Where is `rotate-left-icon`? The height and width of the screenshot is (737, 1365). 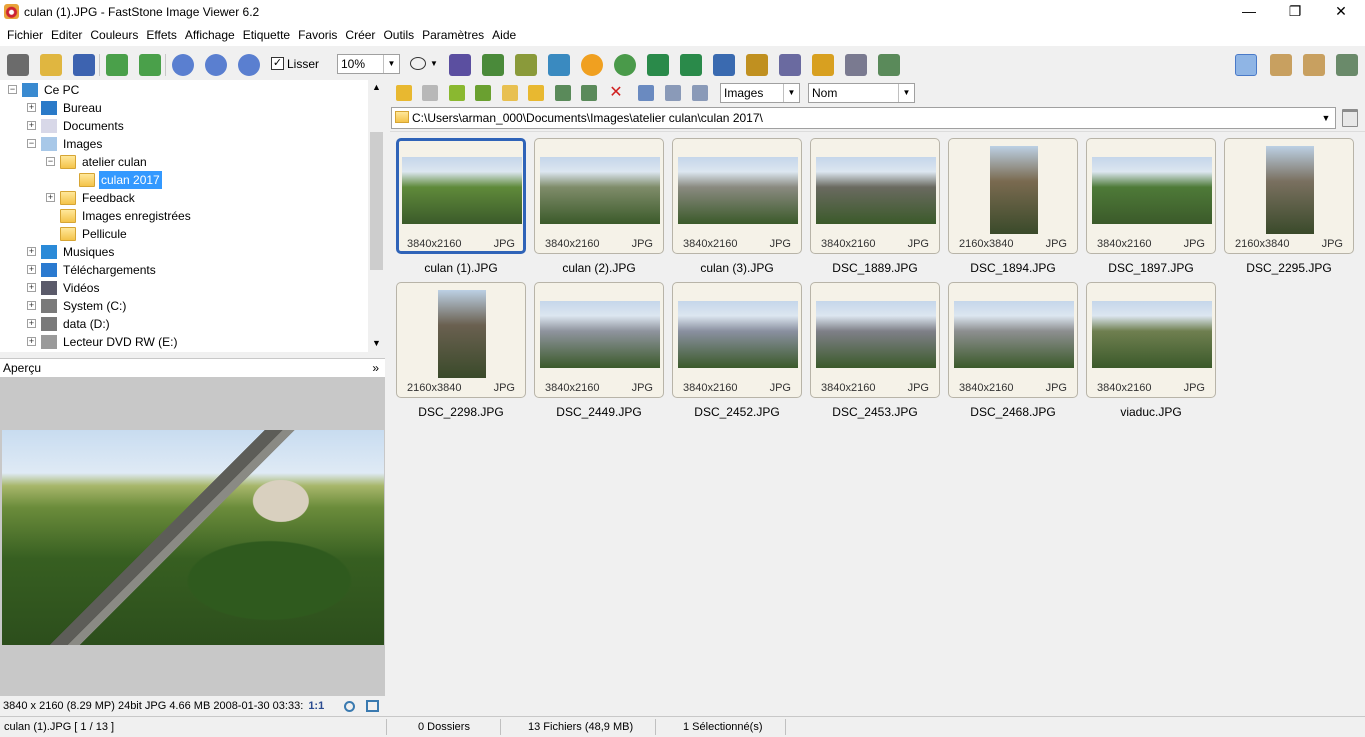
rotate-left-icon is located at coordinates (658, 65).